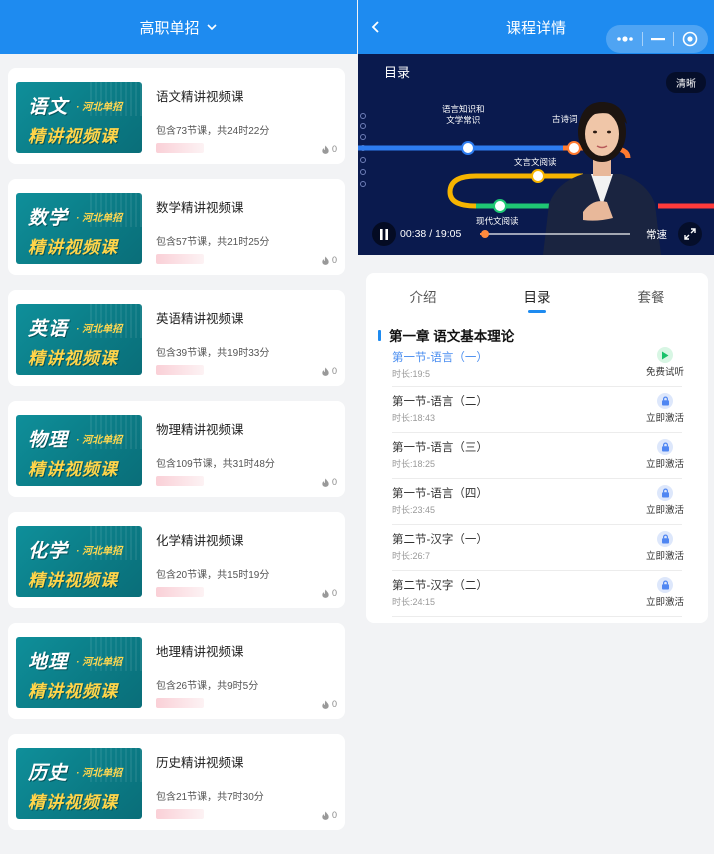 The width and height of the screenshot is (714, 854). I want to click on lesson-duration: 时长:18:25, so click(414, 464).